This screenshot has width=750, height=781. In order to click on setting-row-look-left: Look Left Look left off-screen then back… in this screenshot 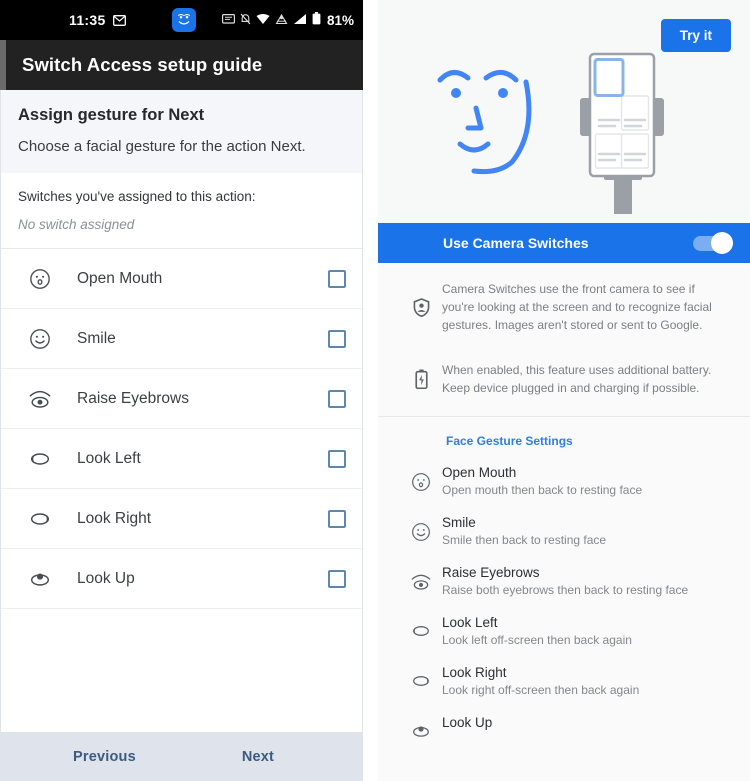, I will do `click(564, 632)`.